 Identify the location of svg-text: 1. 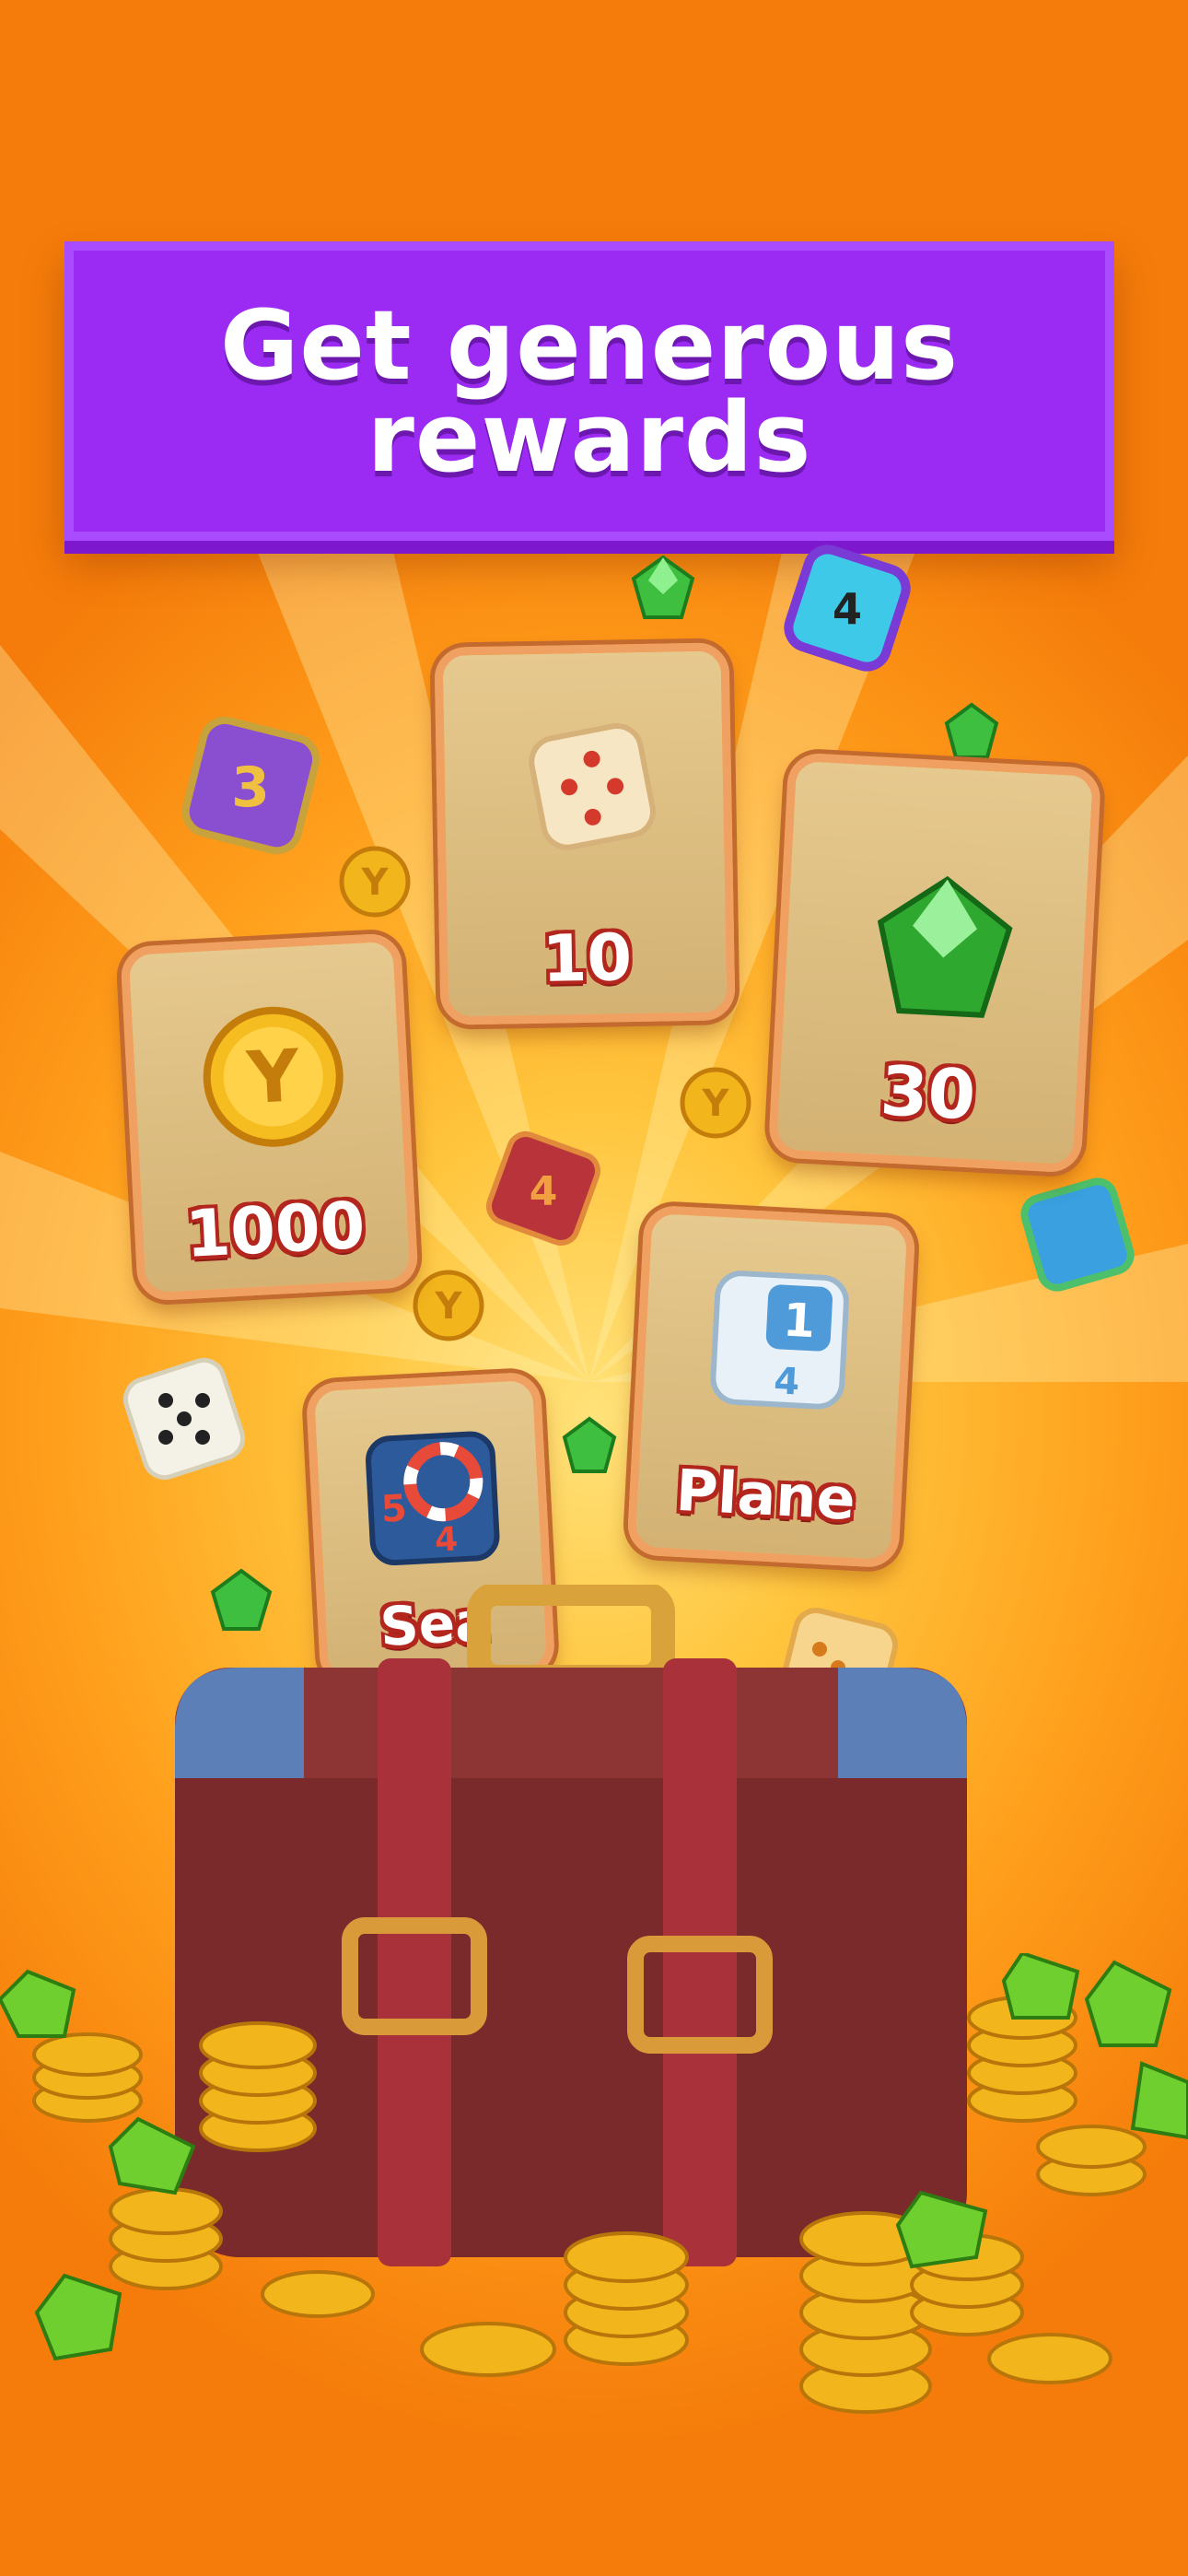
(799, 1321).